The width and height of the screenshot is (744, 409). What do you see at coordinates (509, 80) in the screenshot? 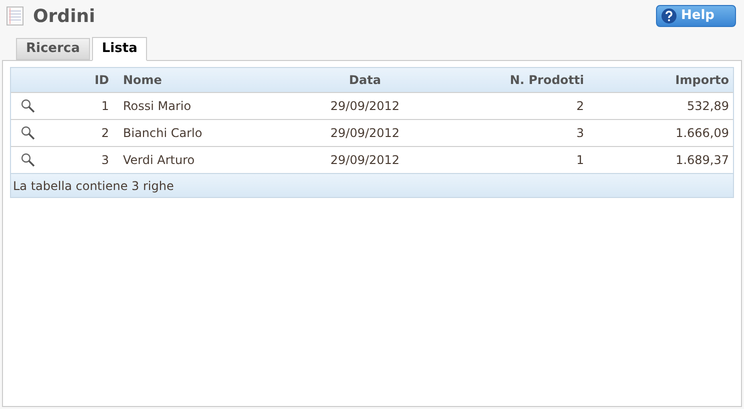
I see `column-header: N. Prodotti` at bounding box center [509, 80].